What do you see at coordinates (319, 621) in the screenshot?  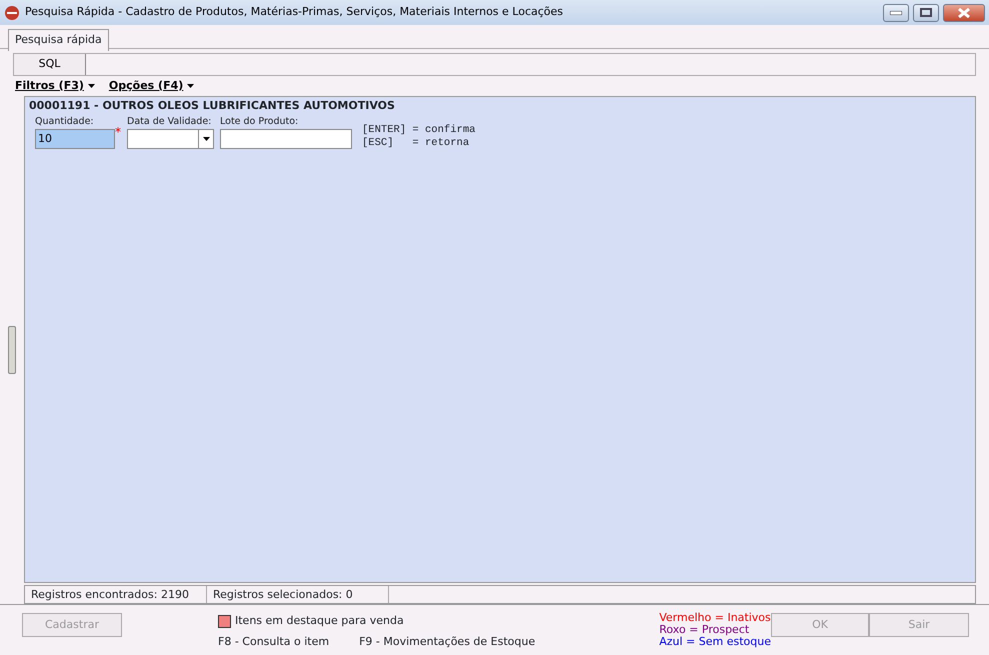 I see `legend-text: Itens em destaque para venda` at bounding box center [319, 621].